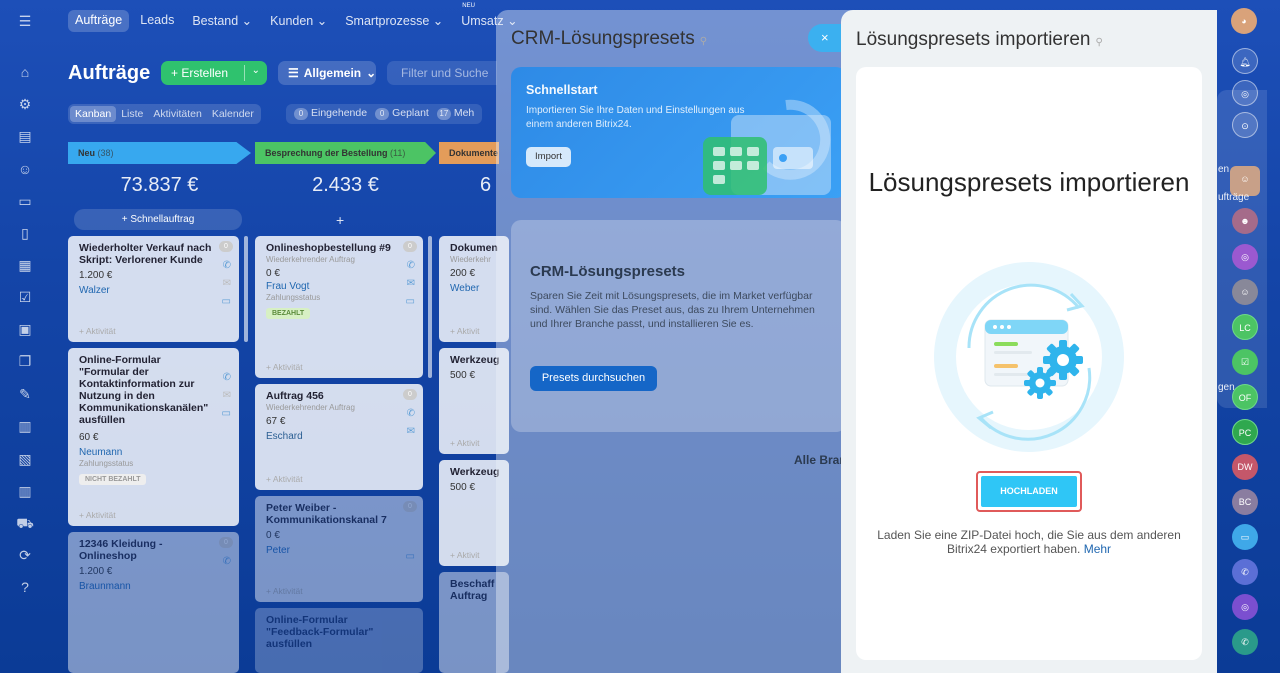  I want to click on card-contact: Eschard, so click(339, 436).